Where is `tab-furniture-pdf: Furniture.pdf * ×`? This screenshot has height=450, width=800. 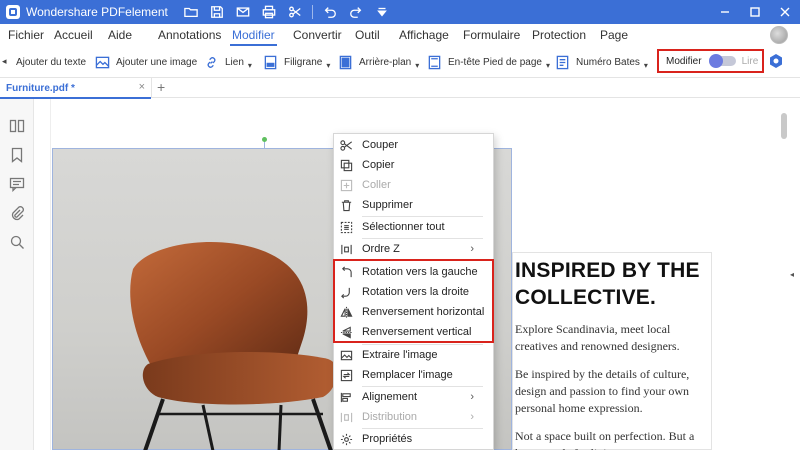 tab-furniture-pdf: Furniture.pdf * × is located at coordinates (76, 88).